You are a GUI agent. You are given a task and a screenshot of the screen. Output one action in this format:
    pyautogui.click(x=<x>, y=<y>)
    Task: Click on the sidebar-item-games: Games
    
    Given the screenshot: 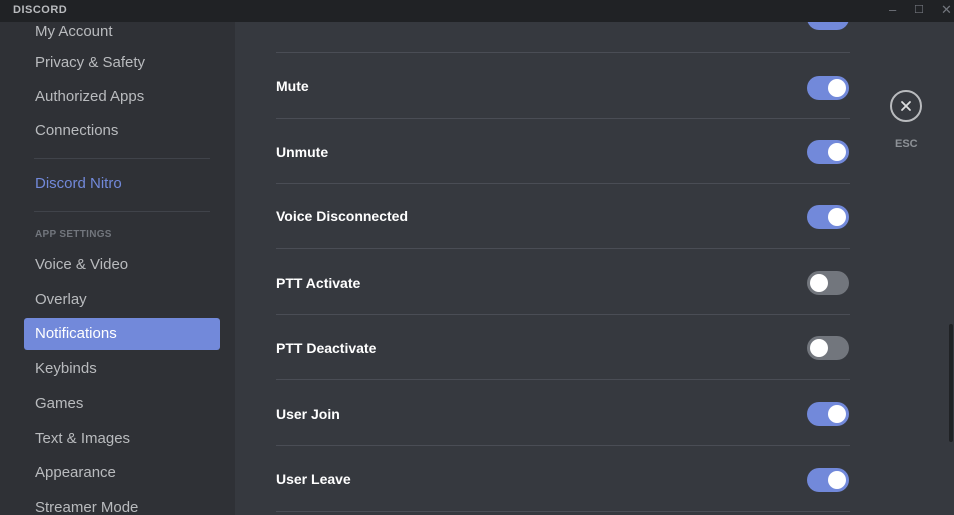 What is the action you would take?
    pyautogui.click(x=122, y=404)
    